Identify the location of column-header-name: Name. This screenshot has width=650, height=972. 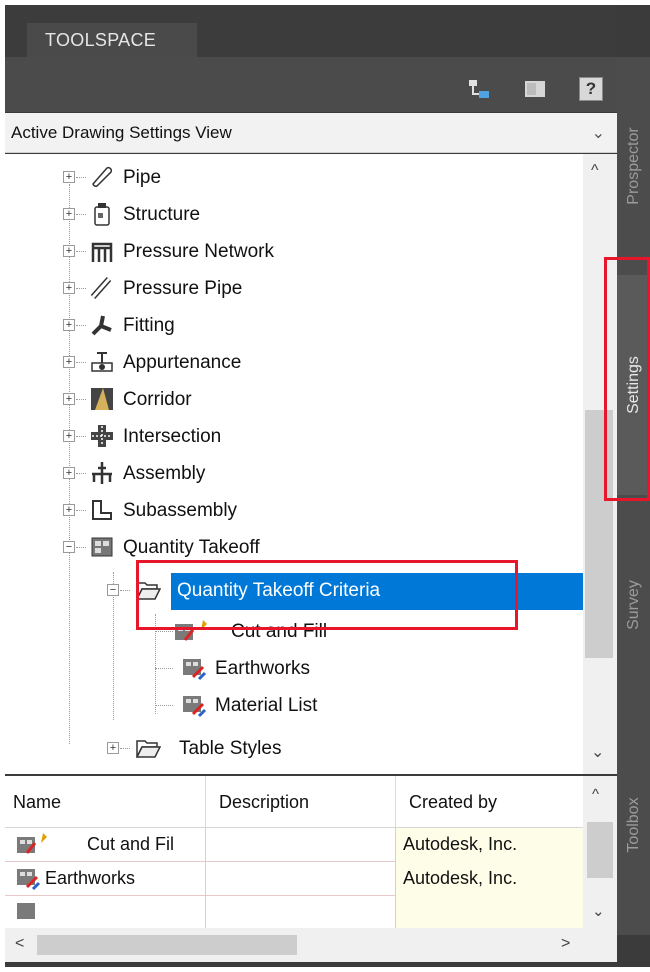
(37, 802).